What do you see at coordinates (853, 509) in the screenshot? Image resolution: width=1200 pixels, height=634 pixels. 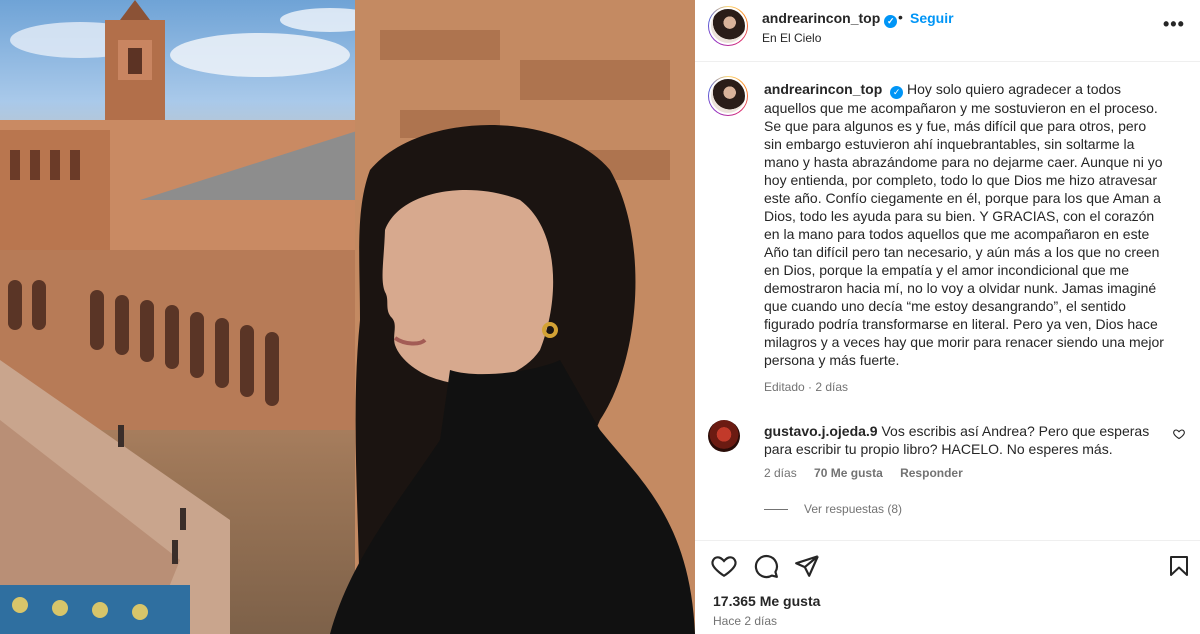 I see `view-replies-label: Ver respuestas (8)` at bounding box center [853, 509].